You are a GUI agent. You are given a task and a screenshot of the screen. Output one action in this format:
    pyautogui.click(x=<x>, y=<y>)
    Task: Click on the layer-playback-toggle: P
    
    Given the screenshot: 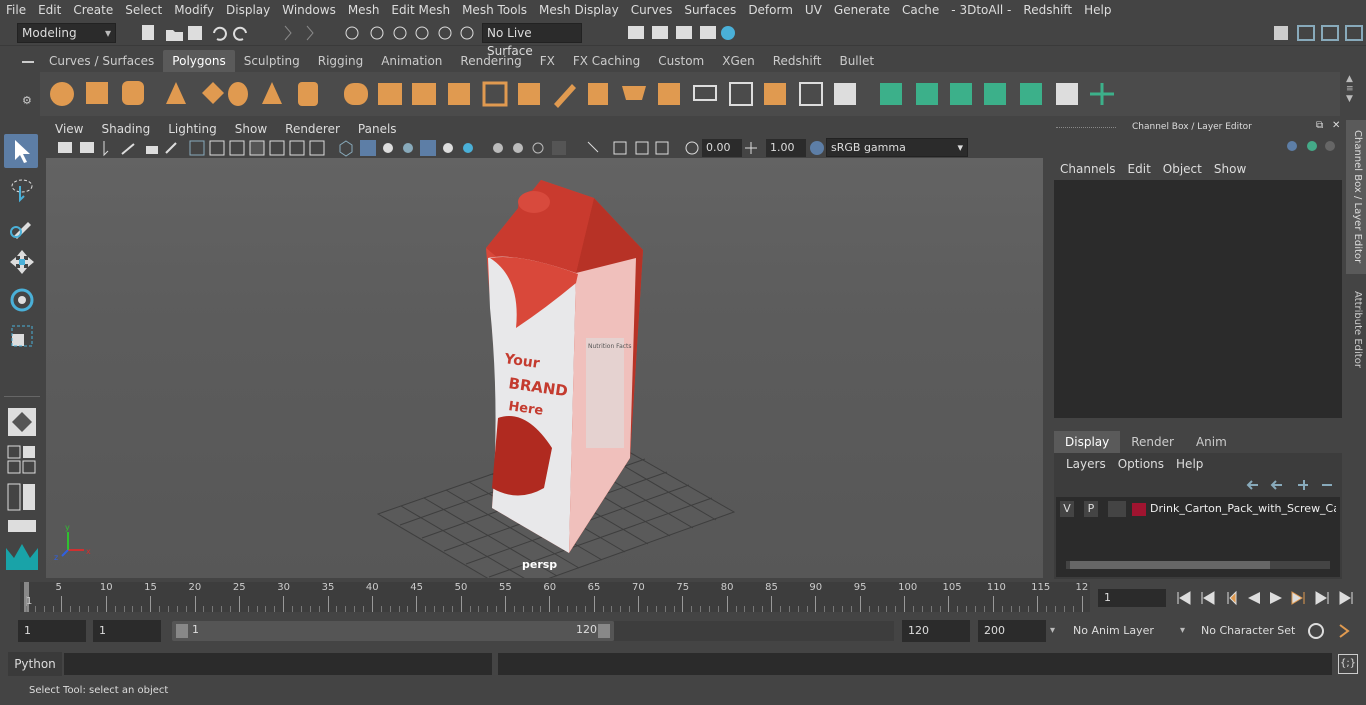 What is the action you would take?
    pyautogui.click(x=1091, y=509)
    